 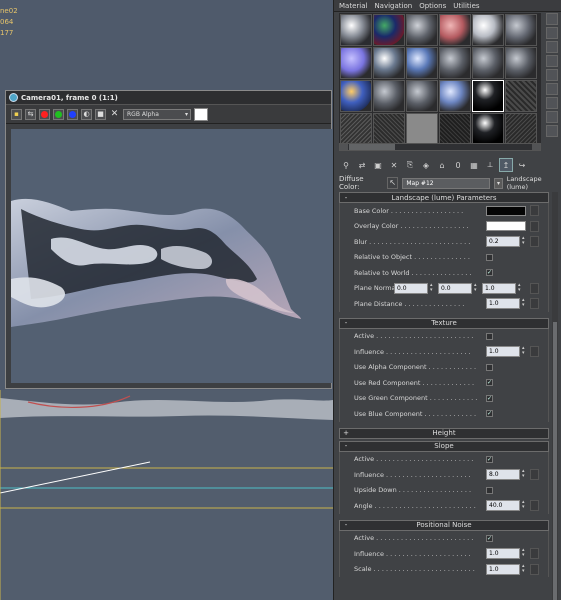 I want to click on select-by-material-icon, so click(x=552, y=117).